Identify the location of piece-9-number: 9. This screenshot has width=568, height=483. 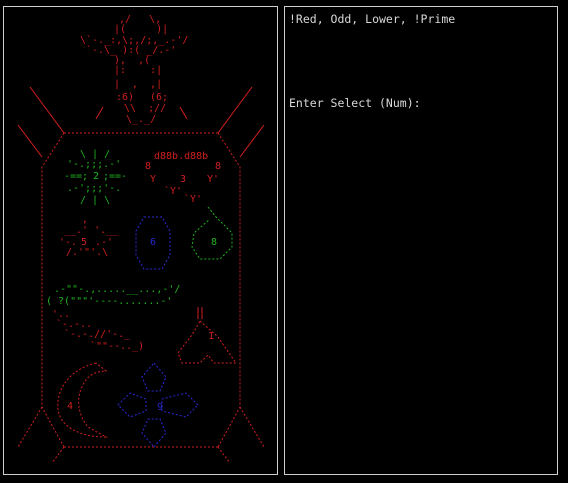
(160, 407).